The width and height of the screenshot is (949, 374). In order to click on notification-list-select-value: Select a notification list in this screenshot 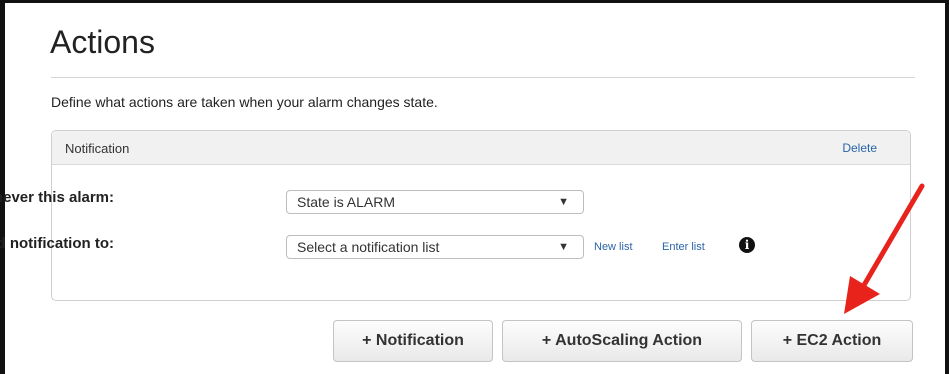, I will do `click(368, 247)`.